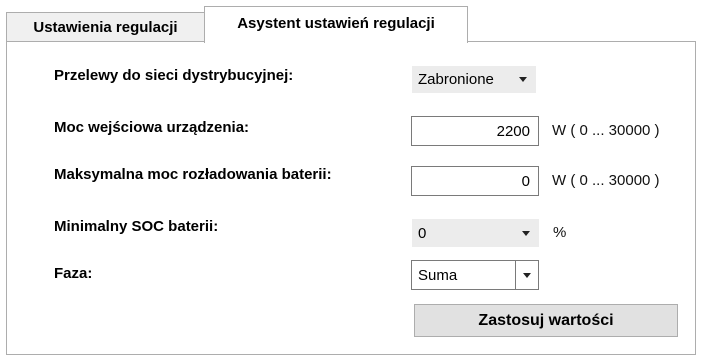  Describe the element at coordinates (560, 232) in the screenshot. I see `min-soc-unit: %` at that location.